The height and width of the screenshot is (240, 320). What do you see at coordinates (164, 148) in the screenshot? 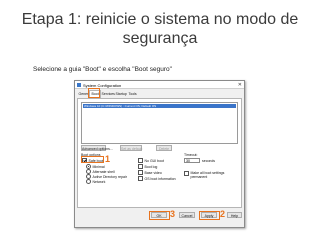
I see `delete-button: Delete` at bounding box center [164, 148].